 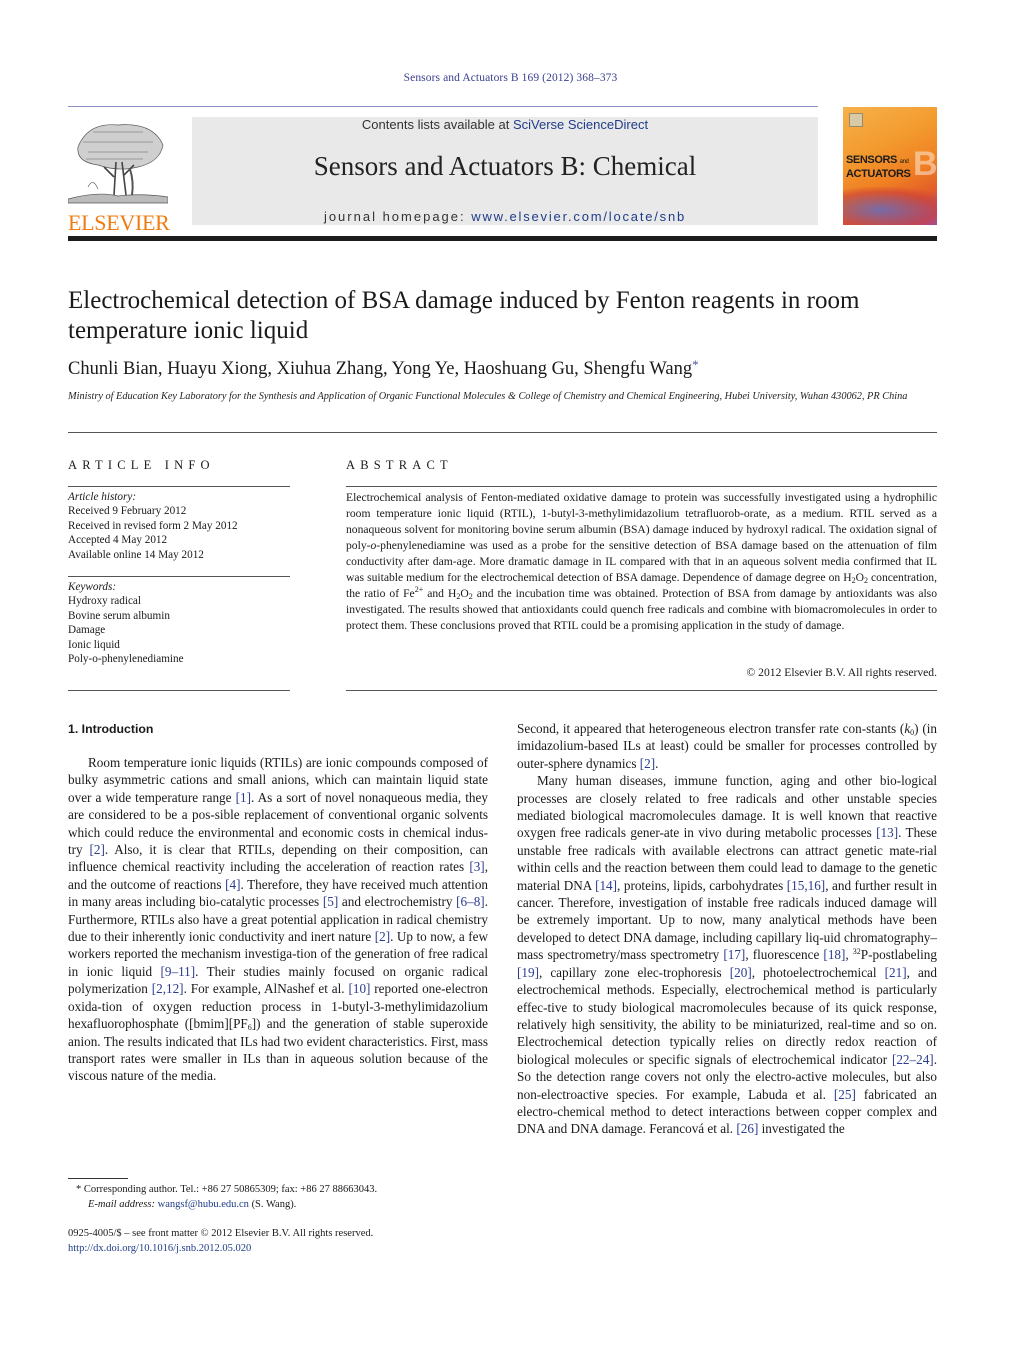 What do you see at coordinates (397, 902) in the screenshot?
I see `body-text: and electrochemistry` at bounding box center [397, 902].